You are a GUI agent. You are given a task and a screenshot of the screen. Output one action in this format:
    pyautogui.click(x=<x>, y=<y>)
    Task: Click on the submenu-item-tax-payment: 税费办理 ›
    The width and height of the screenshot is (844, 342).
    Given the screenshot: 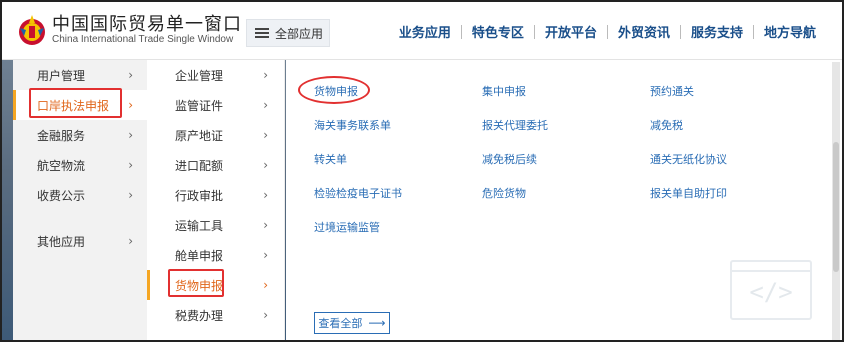 What is the action you would take?
    pyautogui.click(x=215, y=315)
    